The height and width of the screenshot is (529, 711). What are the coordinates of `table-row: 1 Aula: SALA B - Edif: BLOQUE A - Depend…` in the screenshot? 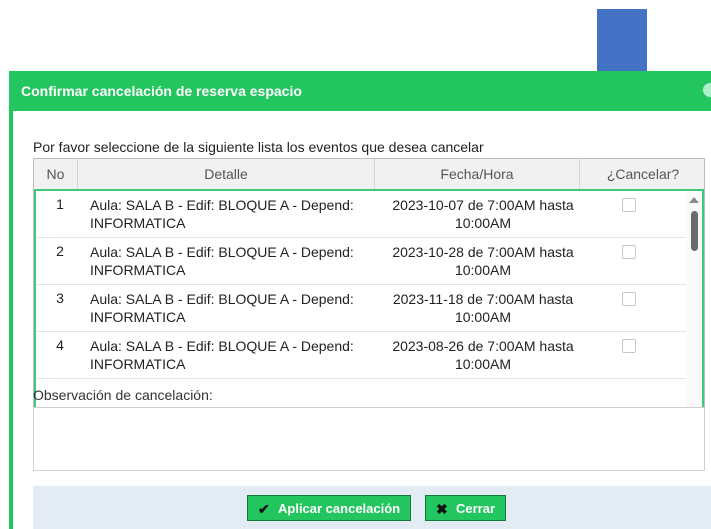 It's located at (361, 214).